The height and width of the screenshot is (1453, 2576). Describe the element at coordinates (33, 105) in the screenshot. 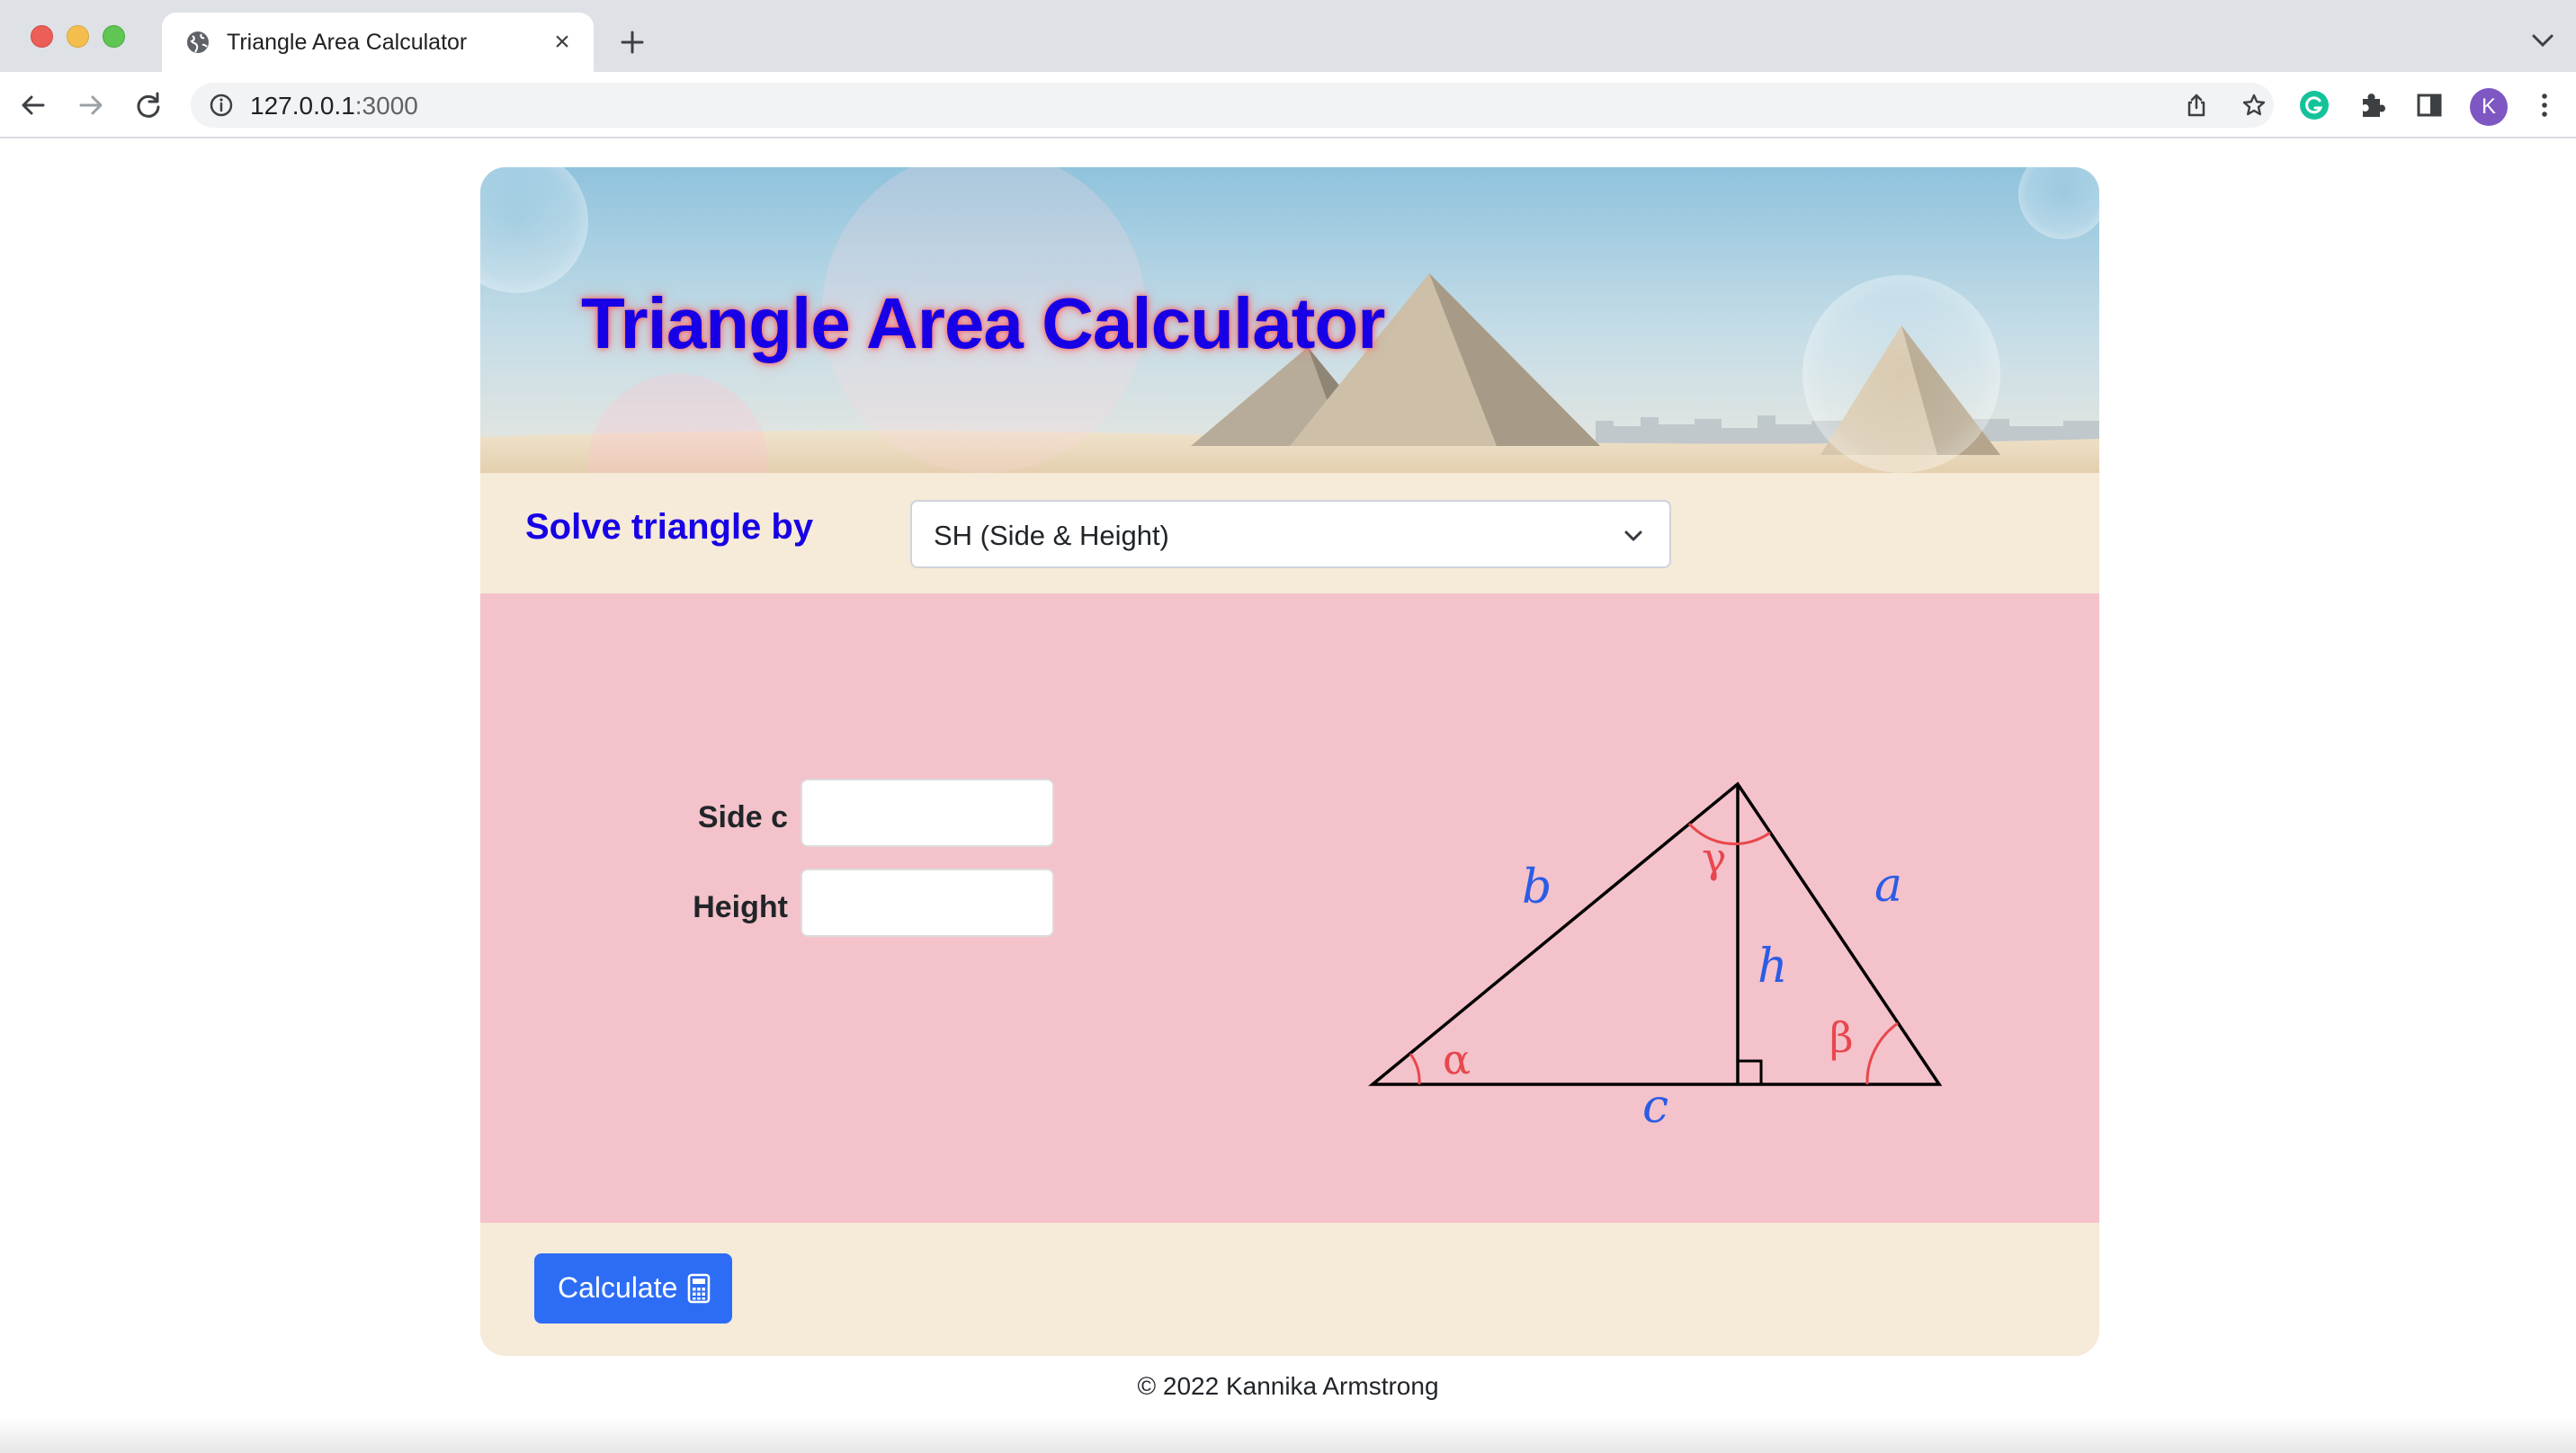

I see `back-arrow-icon` at that location.